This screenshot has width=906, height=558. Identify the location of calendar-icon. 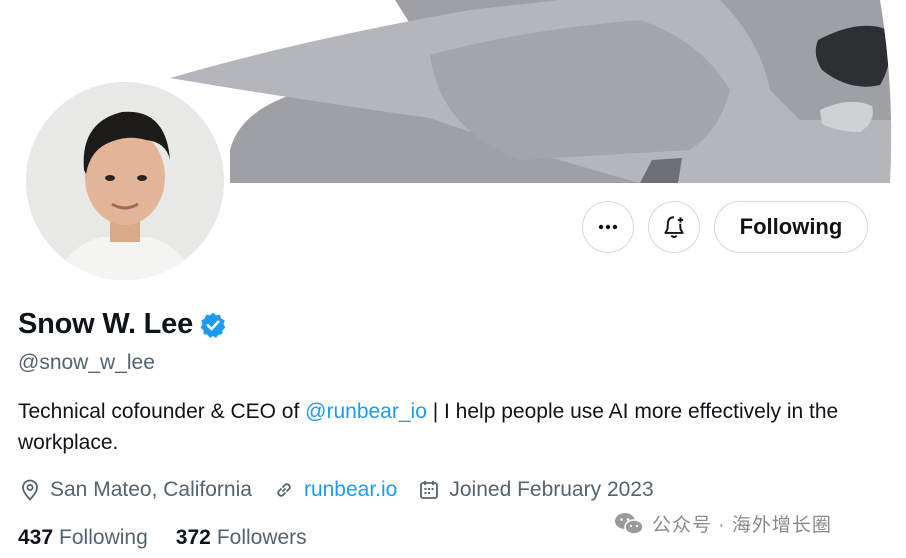
(429, 490).